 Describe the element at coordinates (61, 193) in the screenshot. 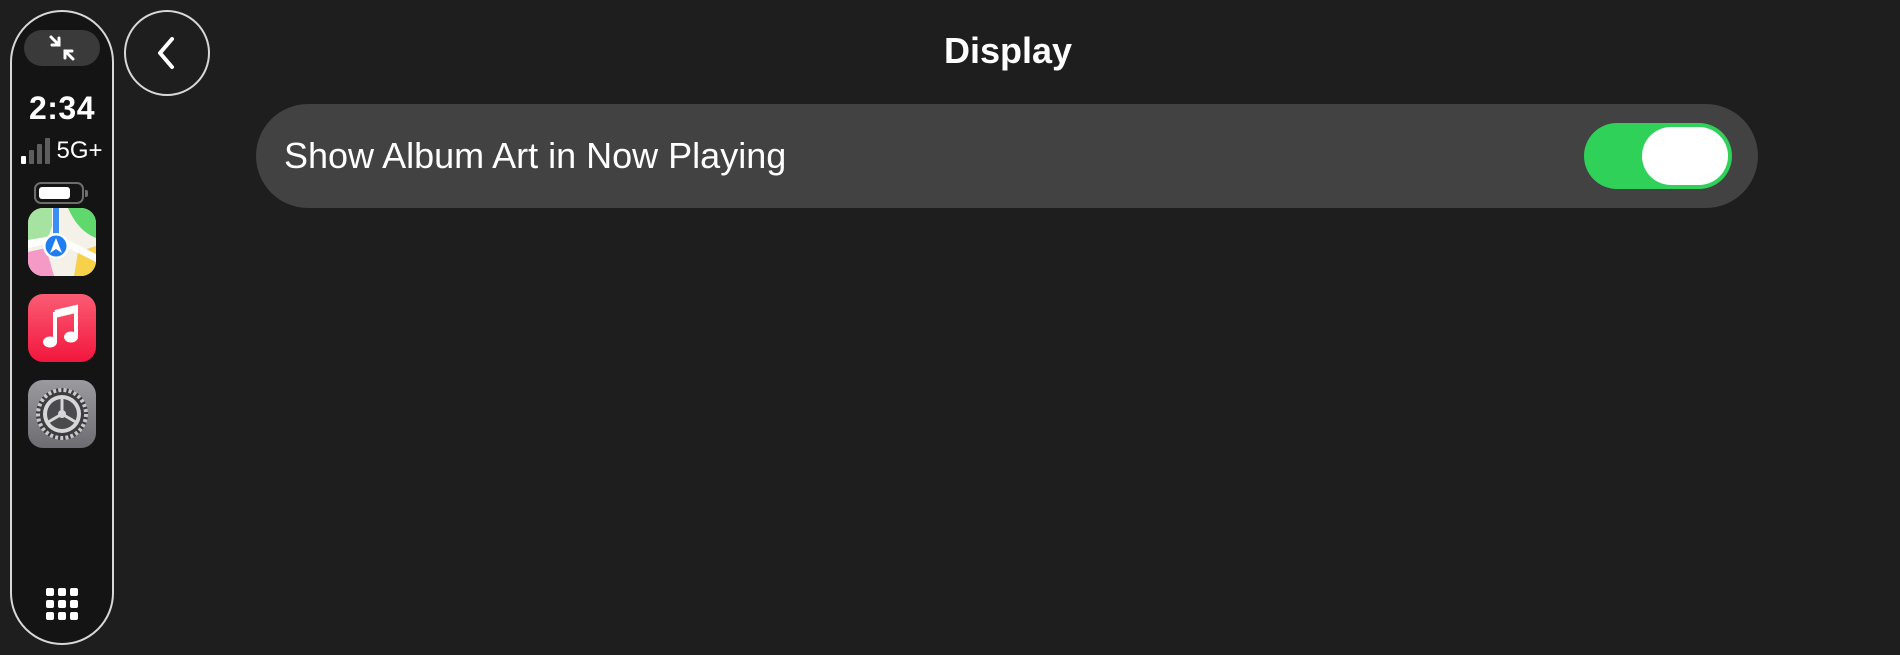

I see `battery-icon` at that location.